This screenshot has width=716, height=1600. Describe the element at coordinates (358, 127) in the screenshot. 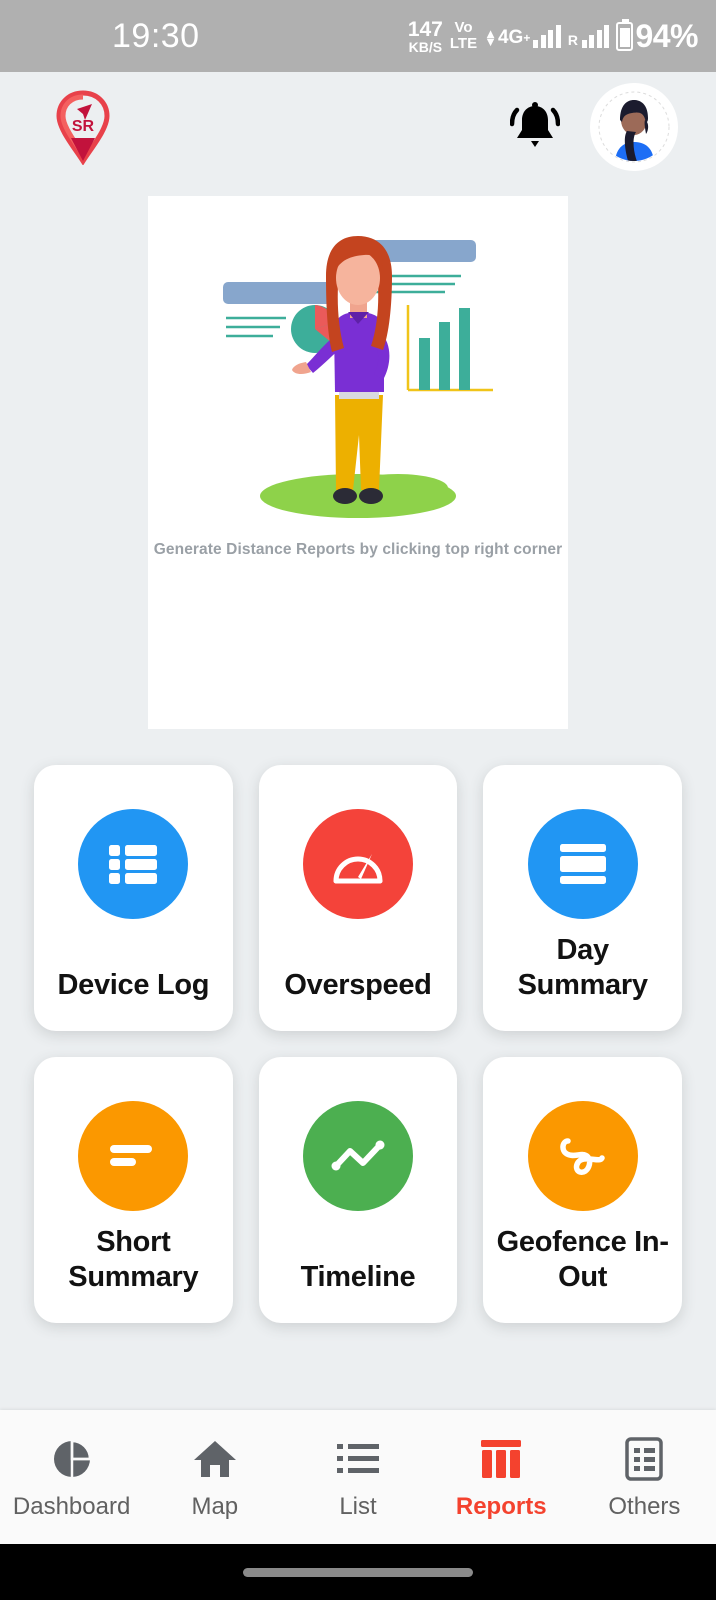

I see `app-header: SR` at that location.